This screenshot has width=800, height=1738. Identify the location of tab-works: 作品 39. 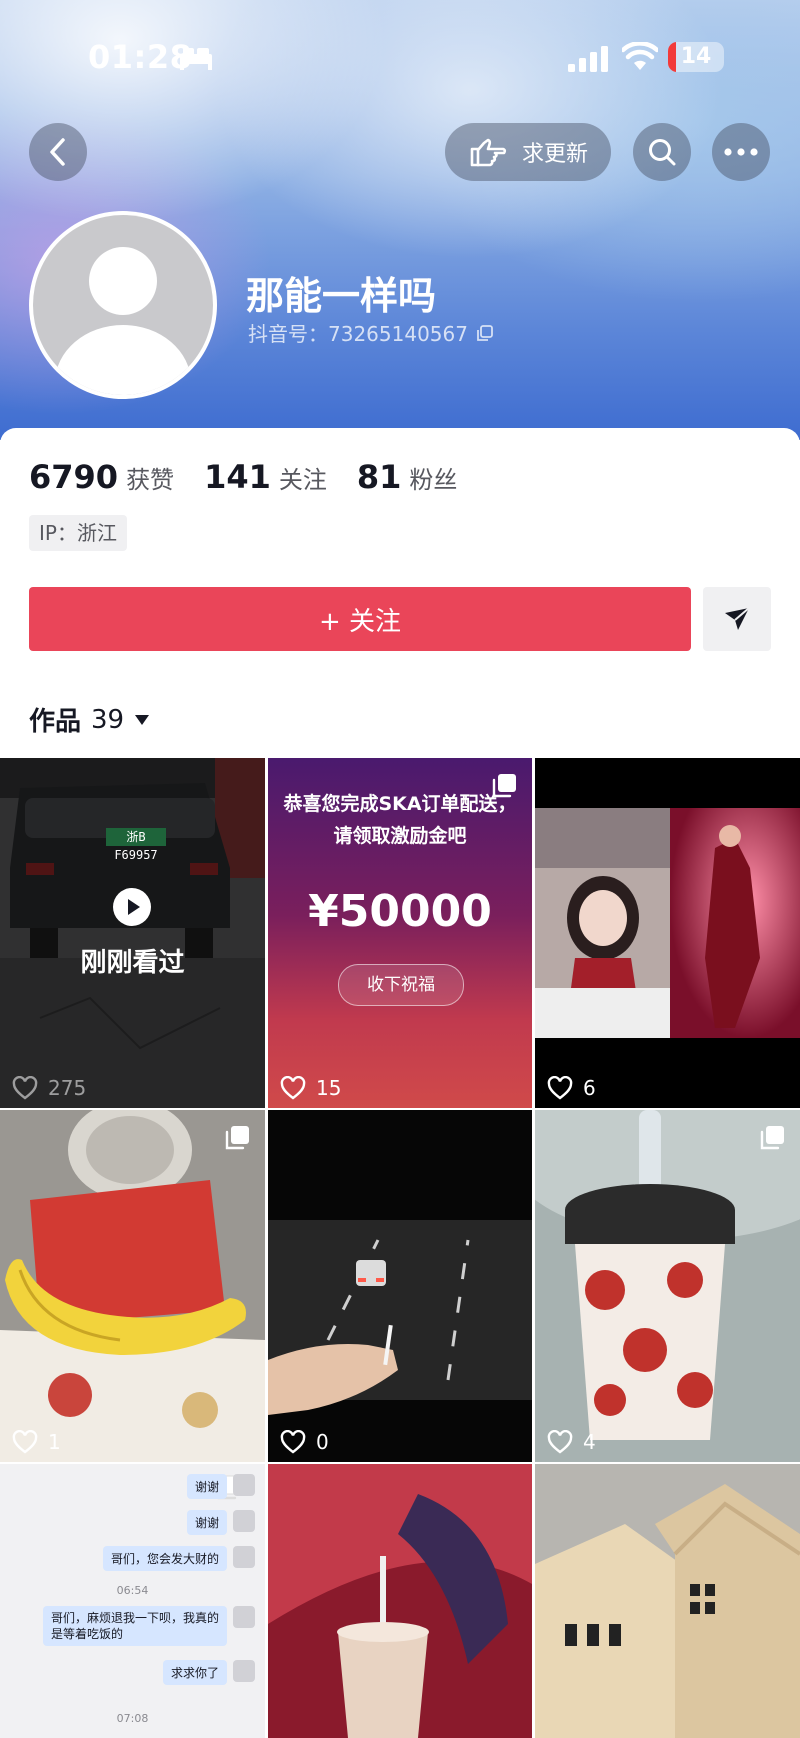
(89, 719).